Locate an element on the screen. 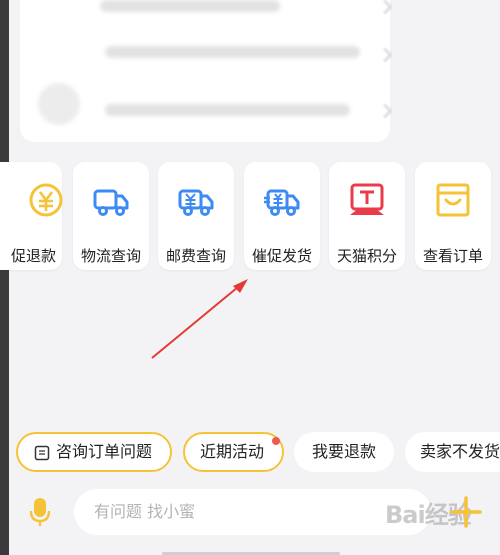 The width and height of the screenshot is (500, 555). tmall-points-icon is located at coordinates (367, 199).